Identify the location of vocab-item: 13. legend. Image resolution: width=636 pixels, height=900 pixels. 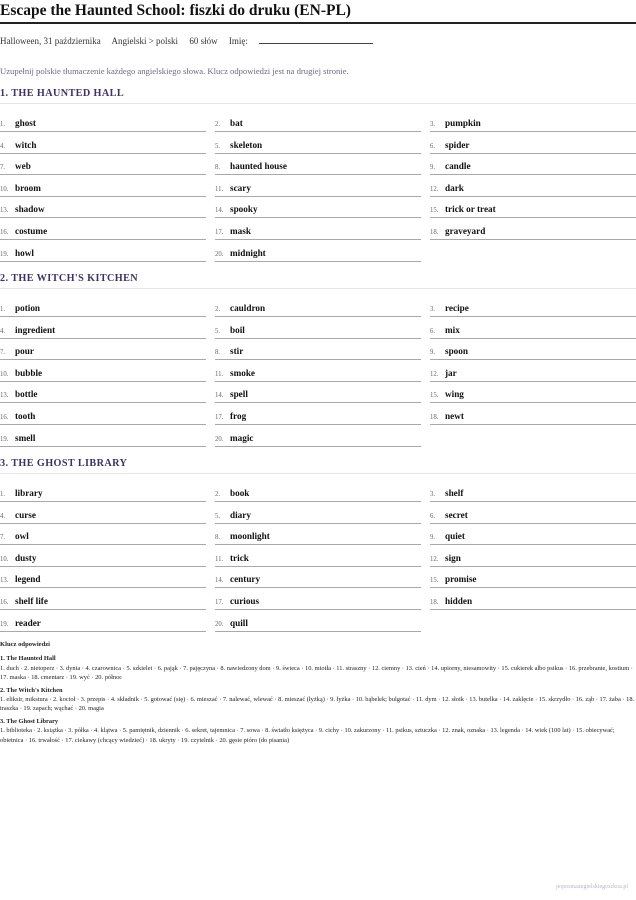
(103, 578).